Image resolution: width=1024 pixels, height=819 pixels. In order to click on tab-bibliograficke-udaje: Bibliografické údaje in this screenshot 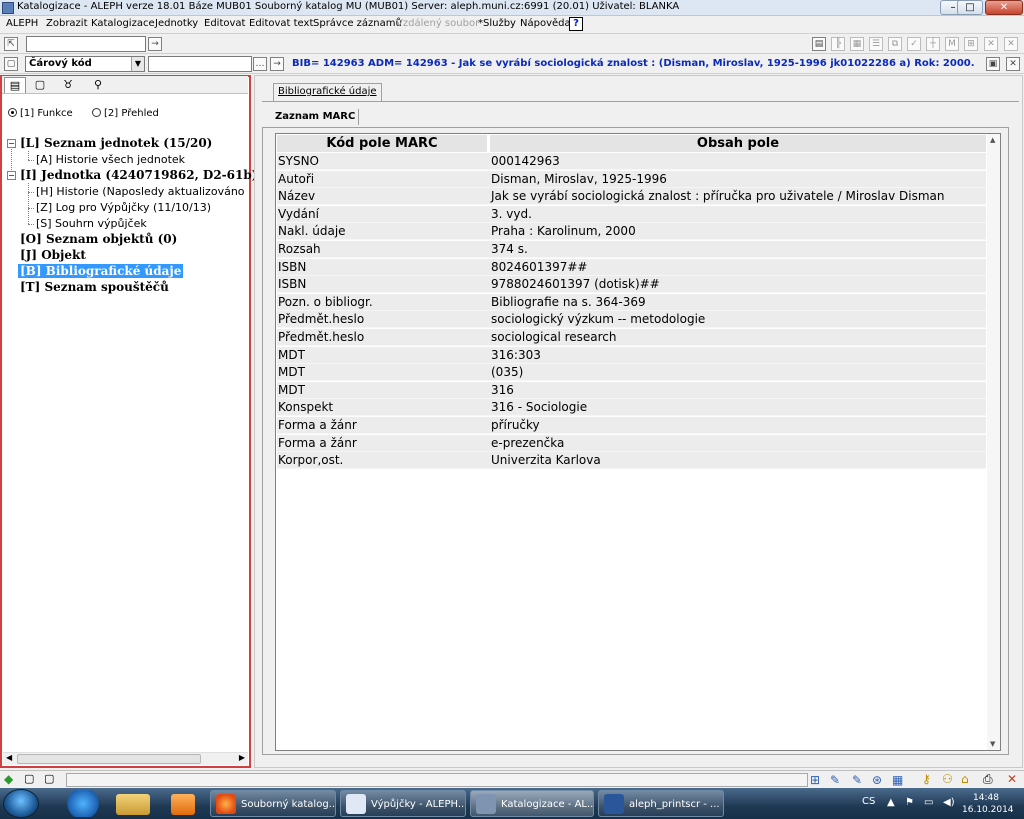, I will do `click(327, 92)`.